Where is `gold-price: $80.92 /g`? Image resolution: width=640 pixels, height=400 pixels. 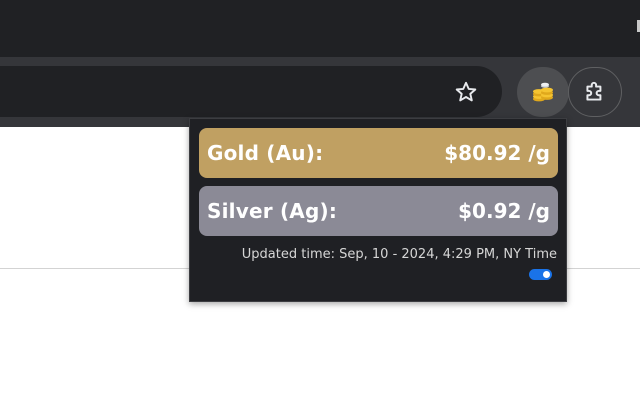
gold-price: $80.92 /g is located at coordinates (497, 153).